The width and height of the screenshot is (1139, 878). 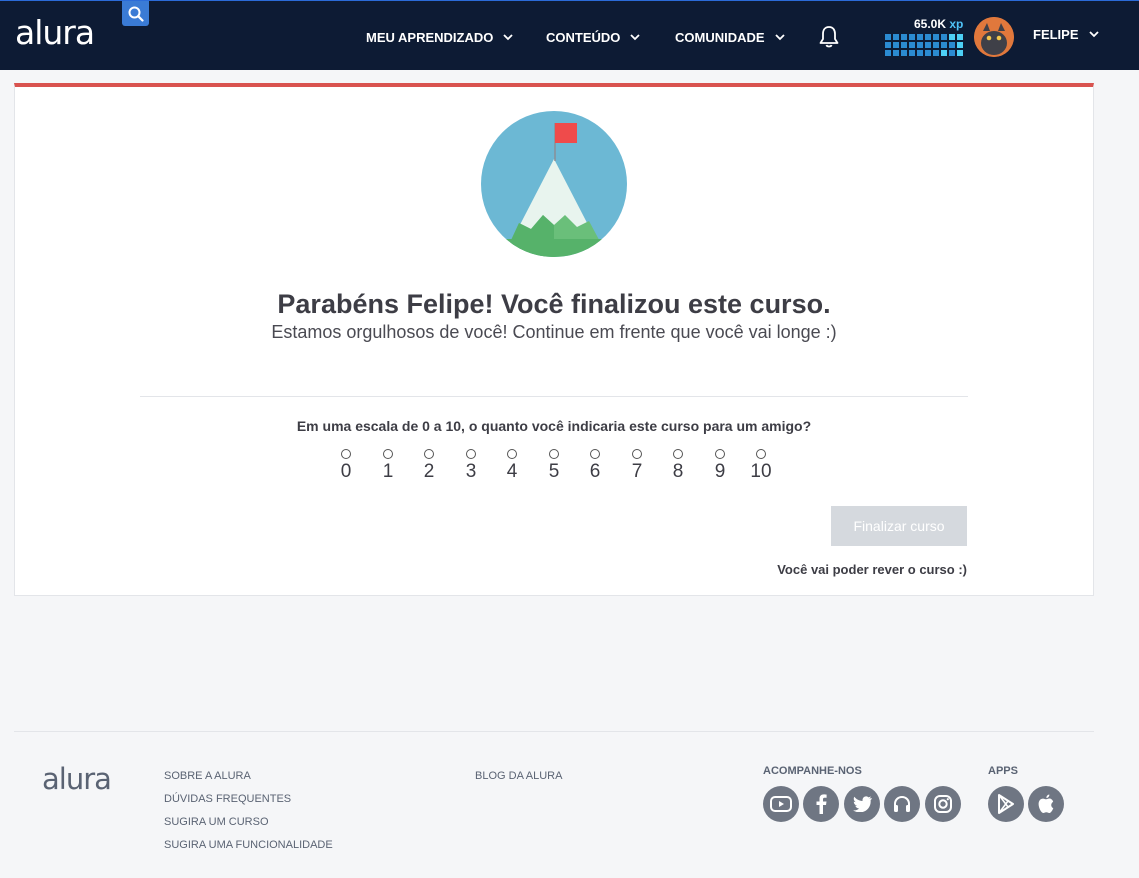 I want to click on nav-label: MEU APRENDIZADO, so click(x=430, y=37).